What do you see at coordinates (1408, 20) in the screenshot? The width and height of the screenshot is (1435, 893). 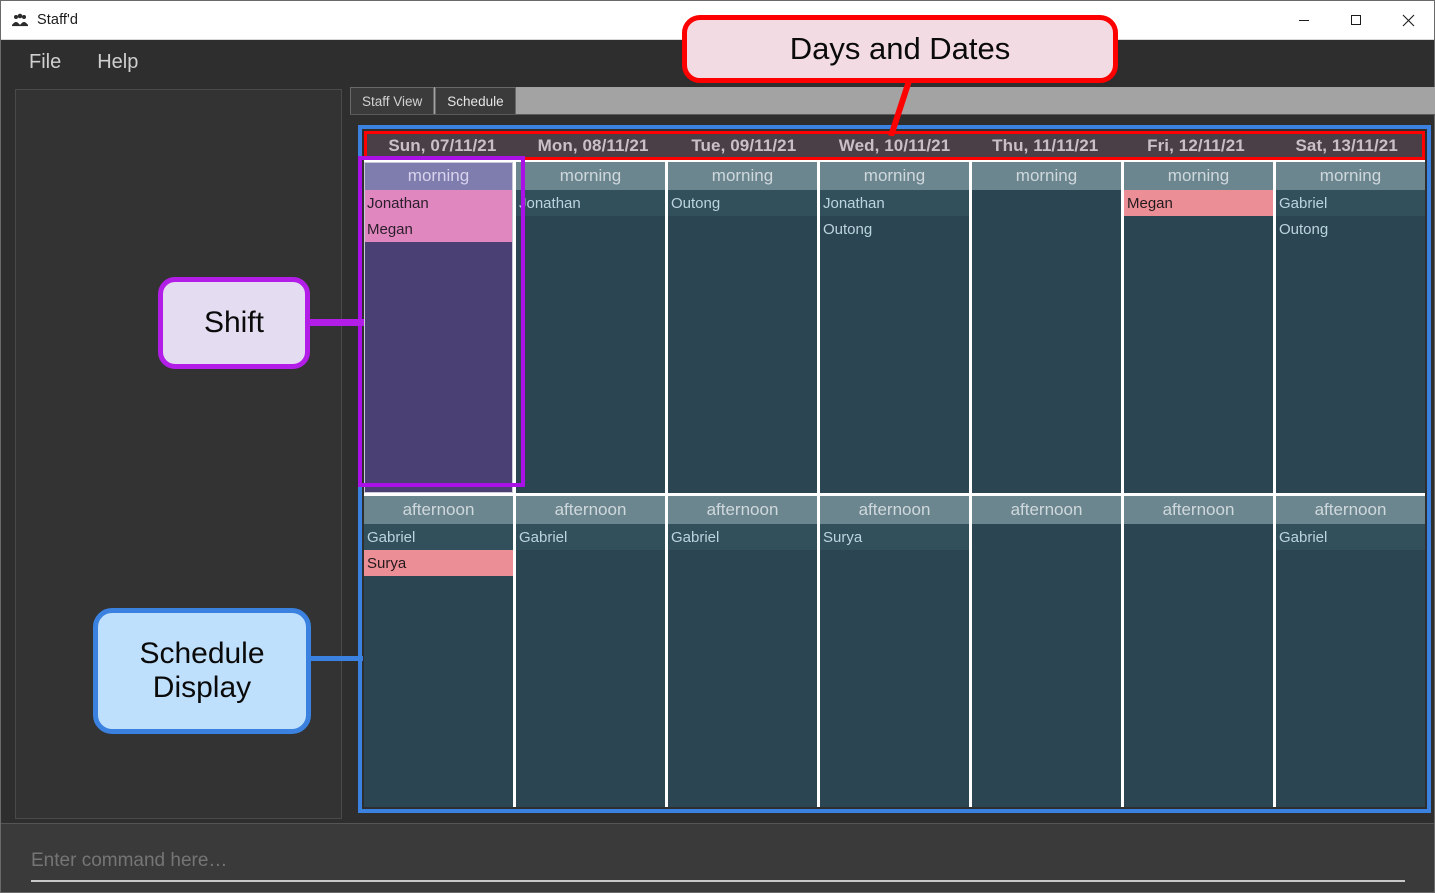 I see `close-button` at bounding box center [1408, 20].